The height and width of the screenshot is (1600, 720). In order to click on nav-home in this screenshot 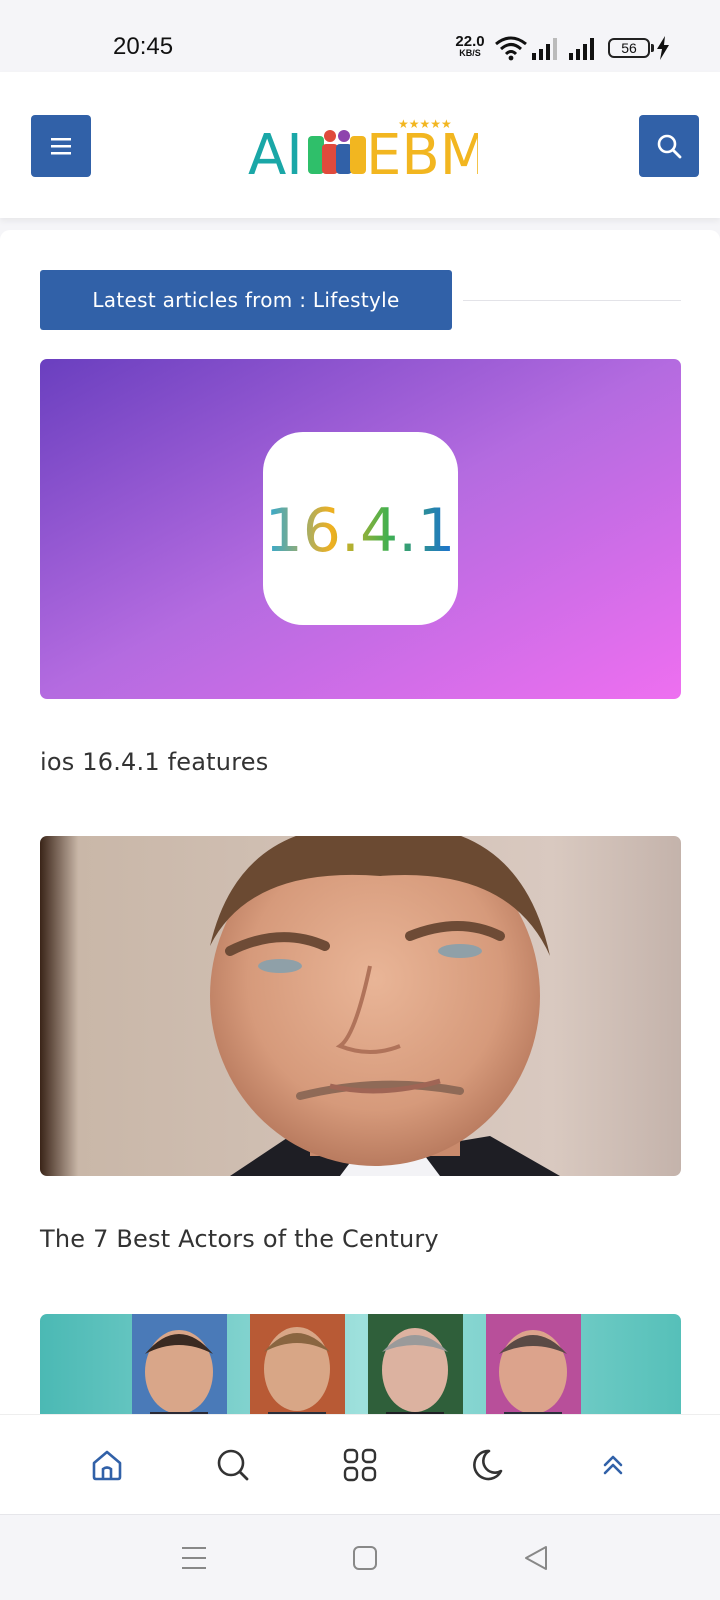, I will do `click(107, 1465)`.